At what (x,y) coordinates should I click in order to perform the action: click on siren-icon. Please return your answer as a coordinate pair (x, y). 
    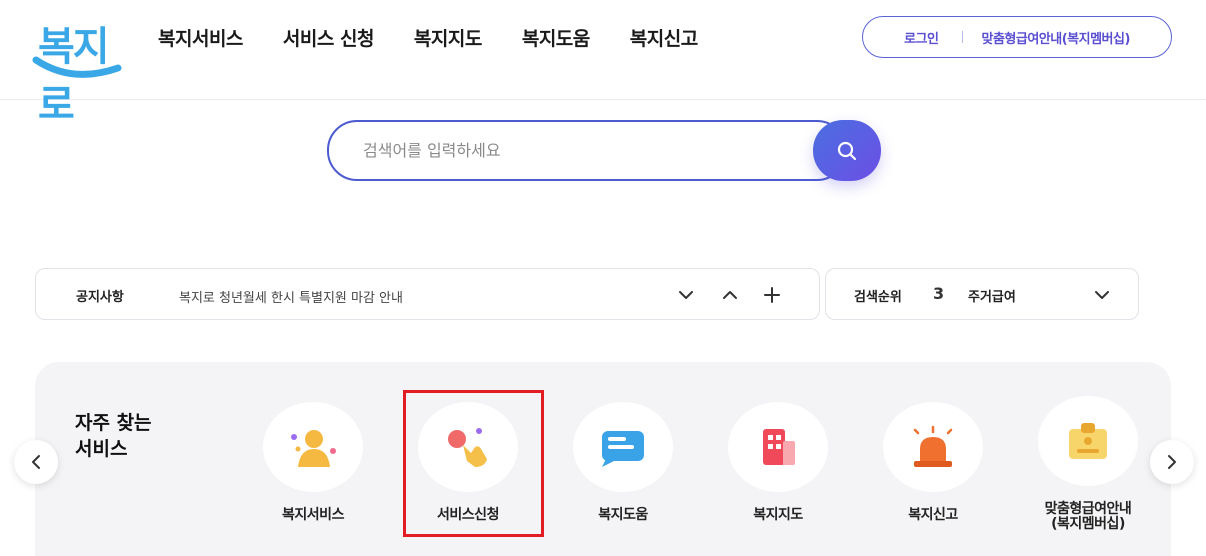
    Looking at the image, I should click on (933, 446).